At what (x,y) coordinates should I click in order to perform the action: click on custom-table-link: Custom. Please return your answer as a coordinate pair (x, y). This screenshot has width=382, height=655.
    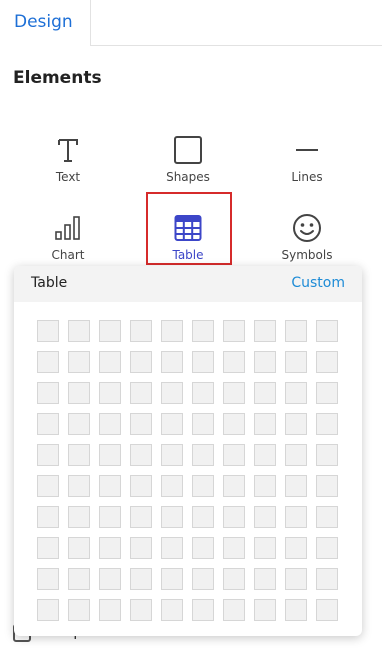
    Looking at the image, I should click on (318, 283).